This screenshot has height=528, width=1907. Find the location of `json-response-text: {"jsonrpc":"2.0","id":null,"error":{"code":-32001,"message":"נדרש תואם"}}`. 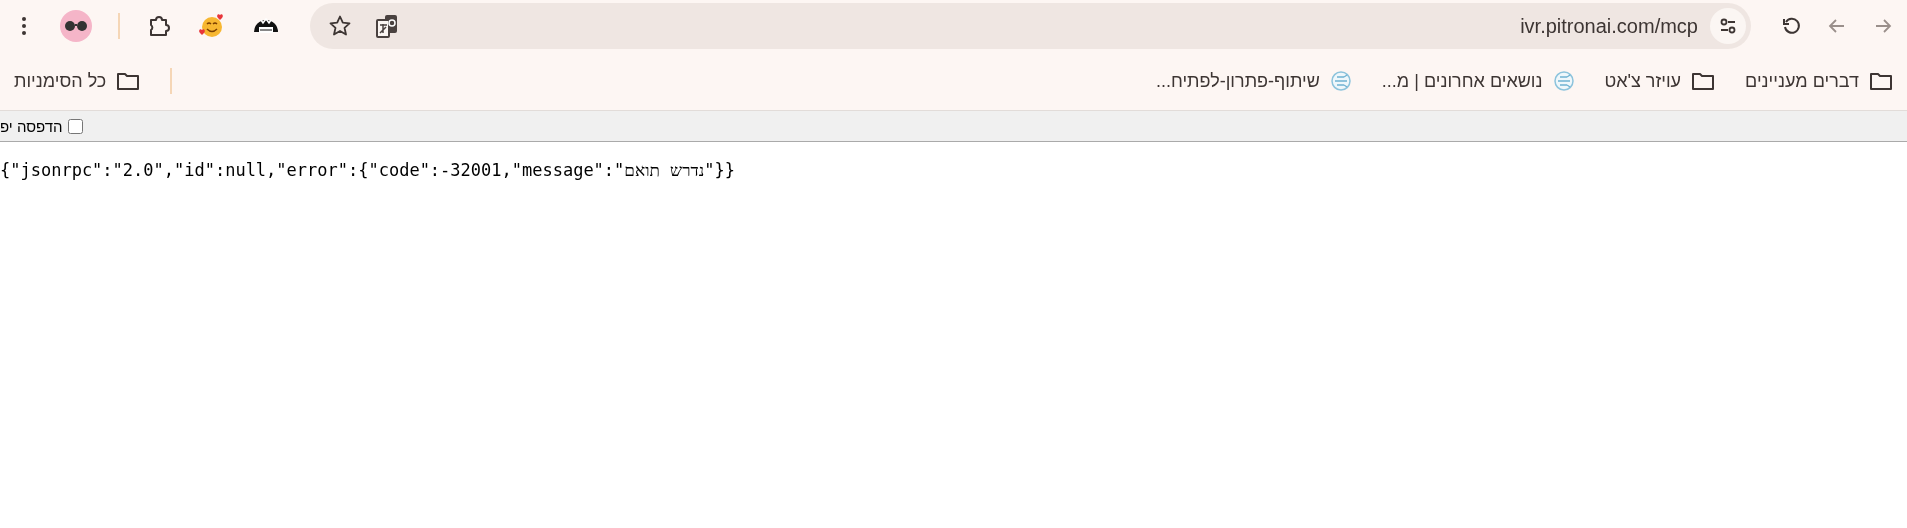

json-response-text: {"jsonrpc":"2.0","id":null,"error":{"code":-32001,"message":"נדרש תואם"}} is located at coordinates (368, 170).